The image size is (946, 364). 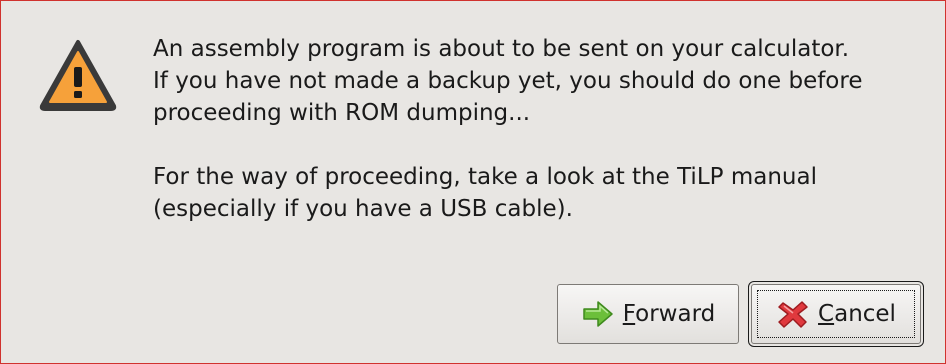 I want to click on forward-button-label: Forward, so click(x=669, y=314).